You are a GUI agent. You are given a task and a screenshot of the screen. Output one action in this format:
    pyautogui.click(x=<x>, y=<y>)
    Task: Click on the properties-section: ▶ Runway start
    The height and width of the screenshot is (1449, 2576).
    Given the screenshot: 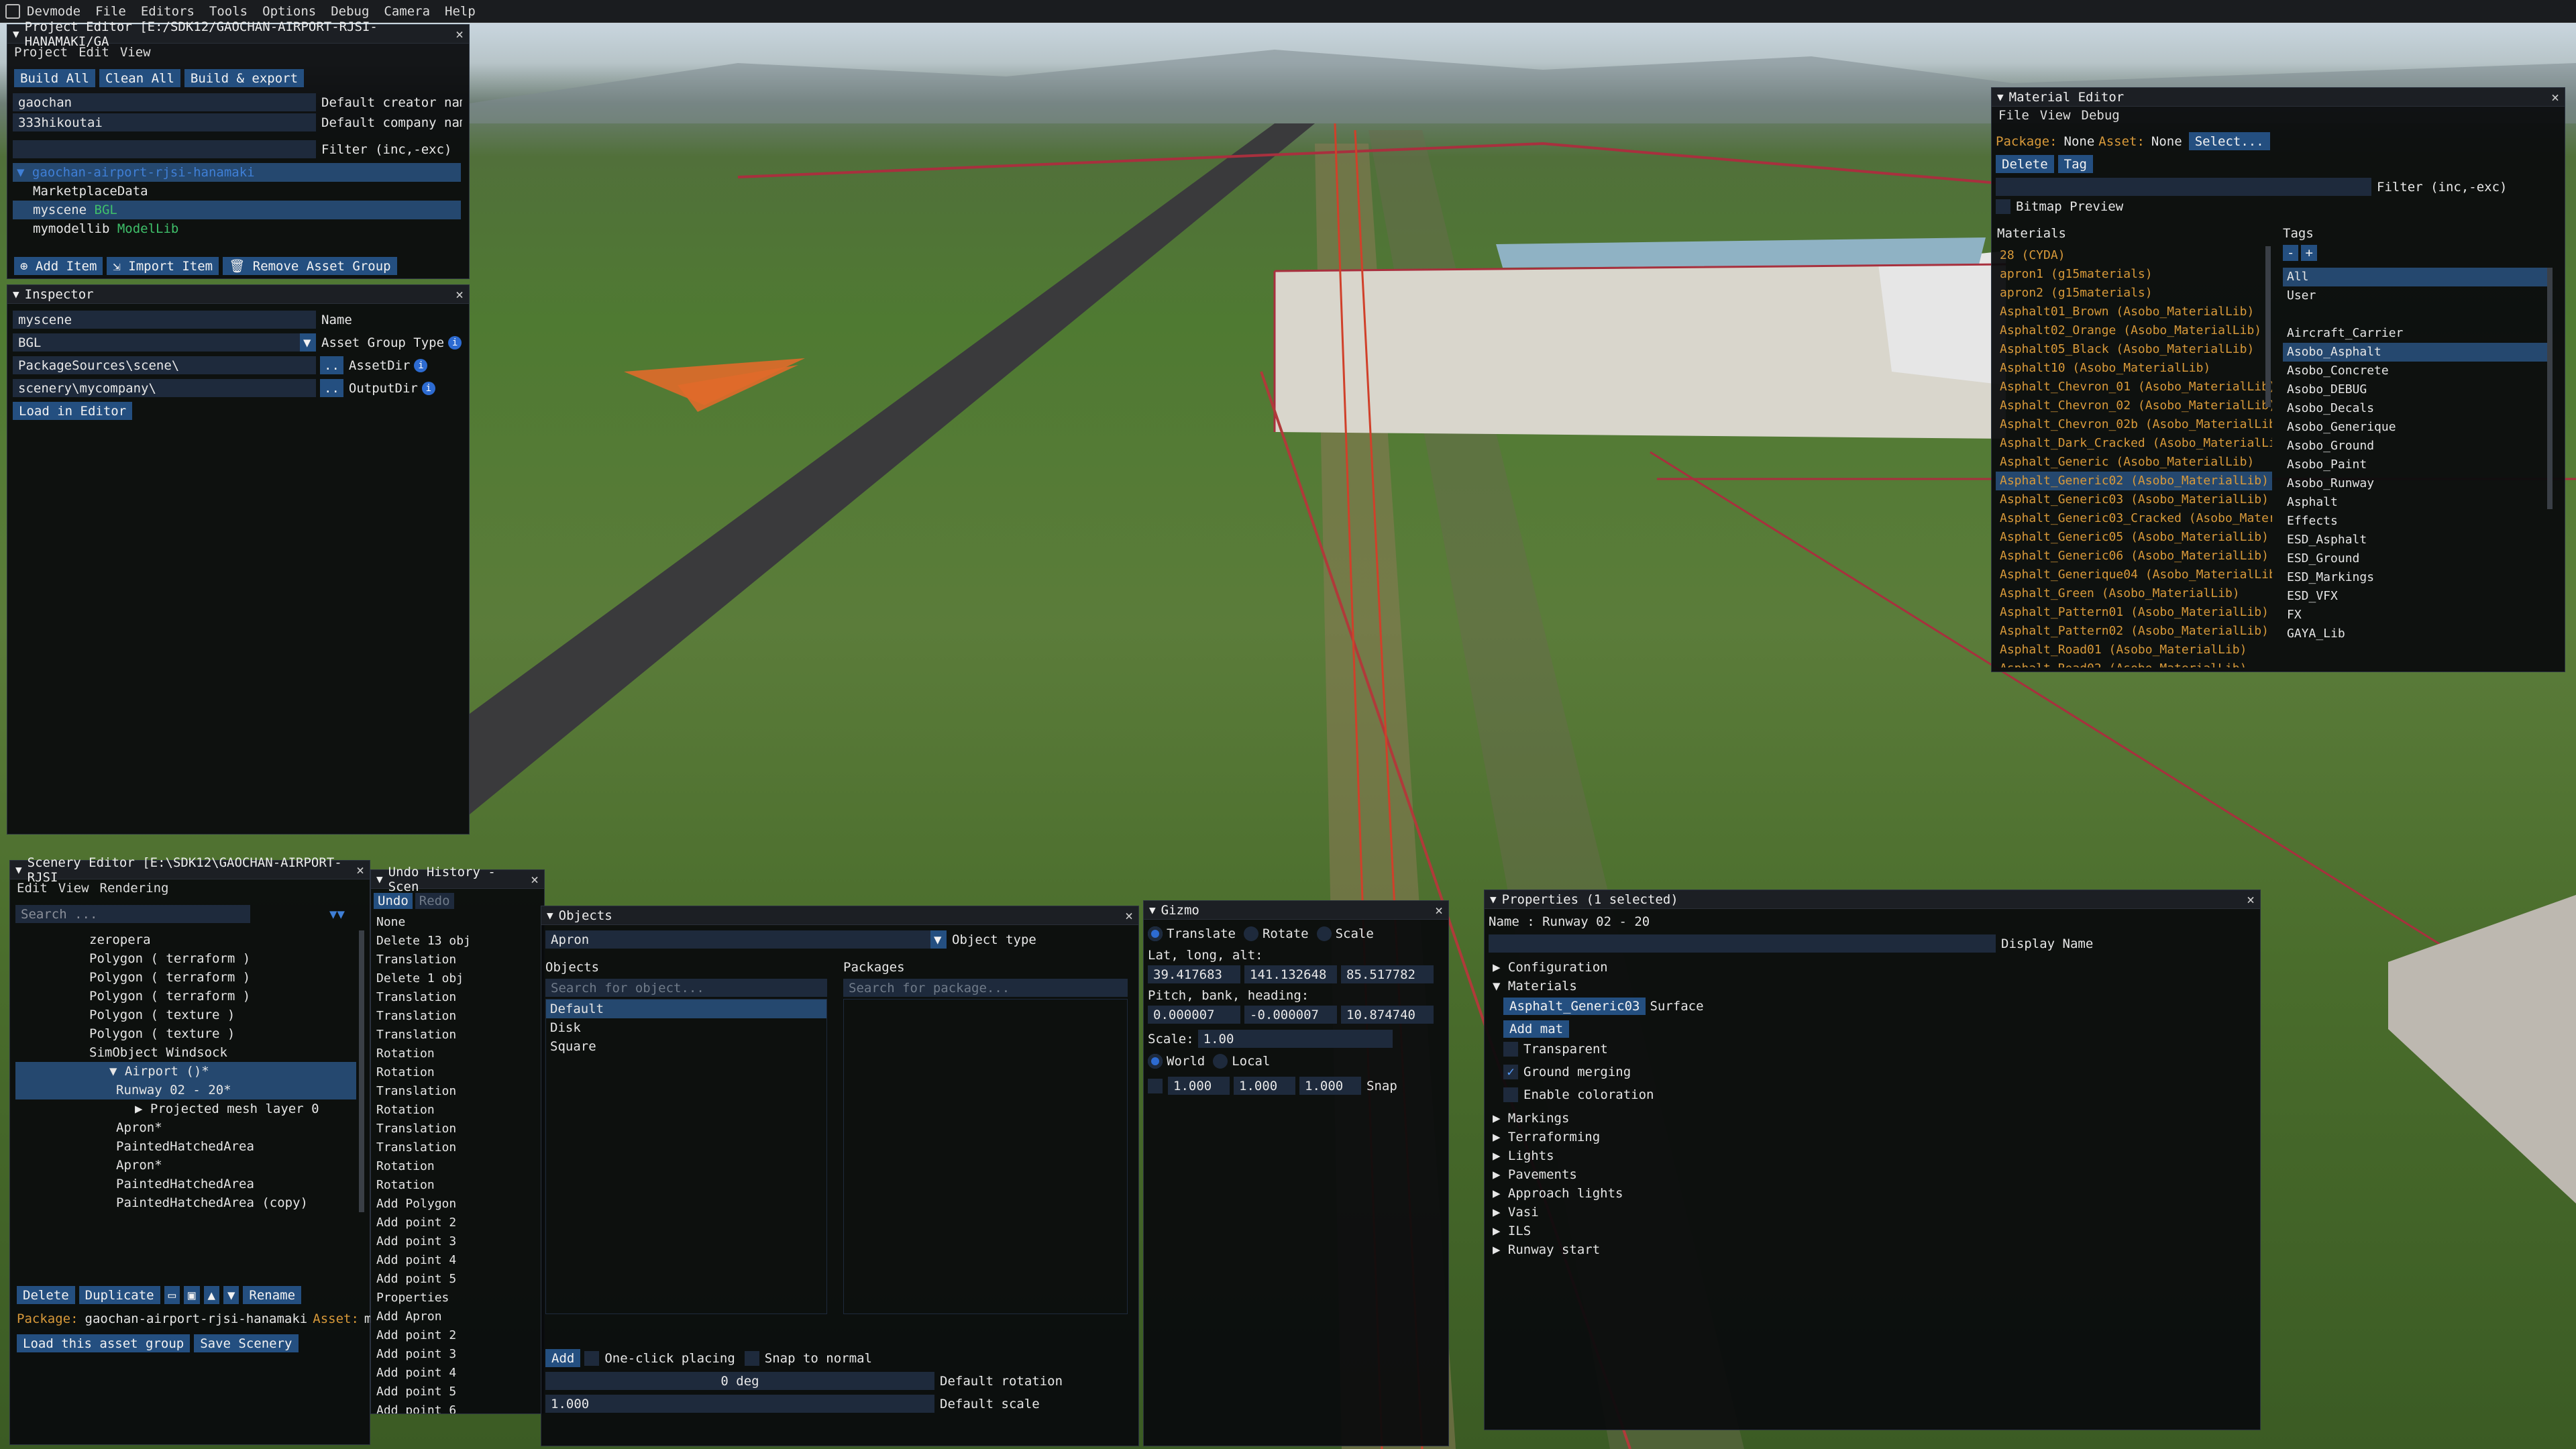 What is the action you would take?
    pyautogui.click(x=1623, y=1249)
    